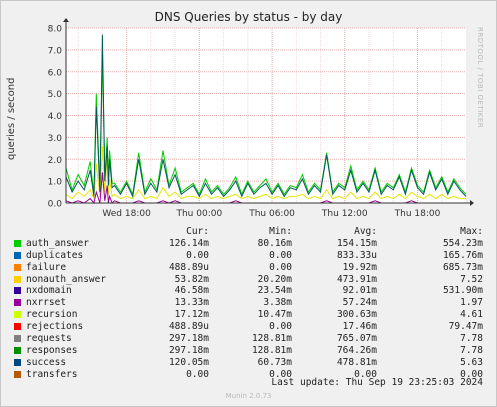 This screenshot has height=407, width=497. Describe the element at coordinates (377, 382) in the screenshot. I see `last-update: Last update: Thu Sep 19 23:25:03 2024` at that location.